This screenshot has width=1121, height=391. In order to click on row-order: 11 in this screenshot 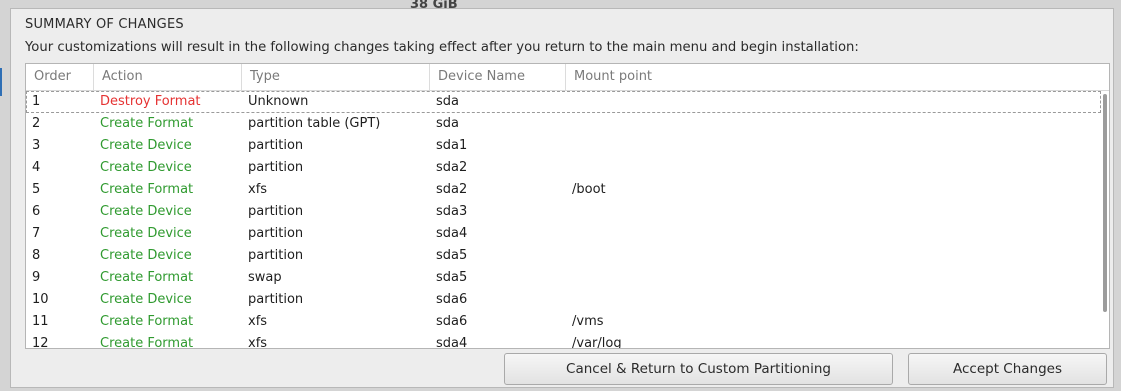, I will do `click(40, 321)`.